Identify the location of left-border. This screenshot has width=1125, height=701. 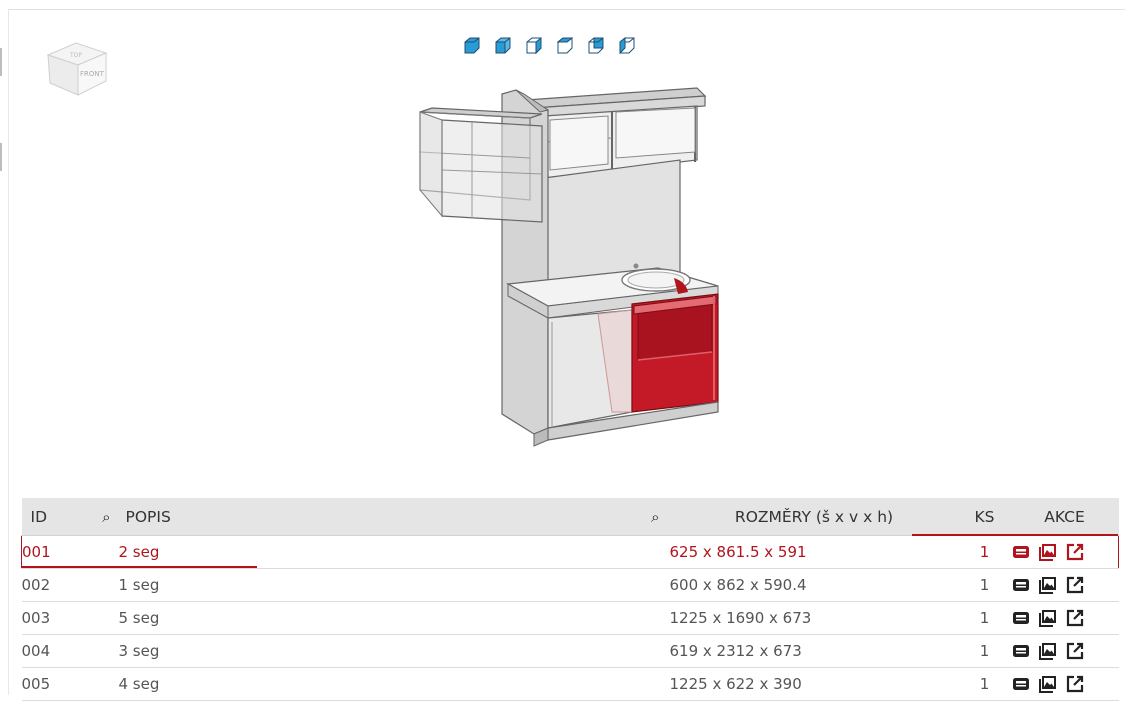
(8, 352).